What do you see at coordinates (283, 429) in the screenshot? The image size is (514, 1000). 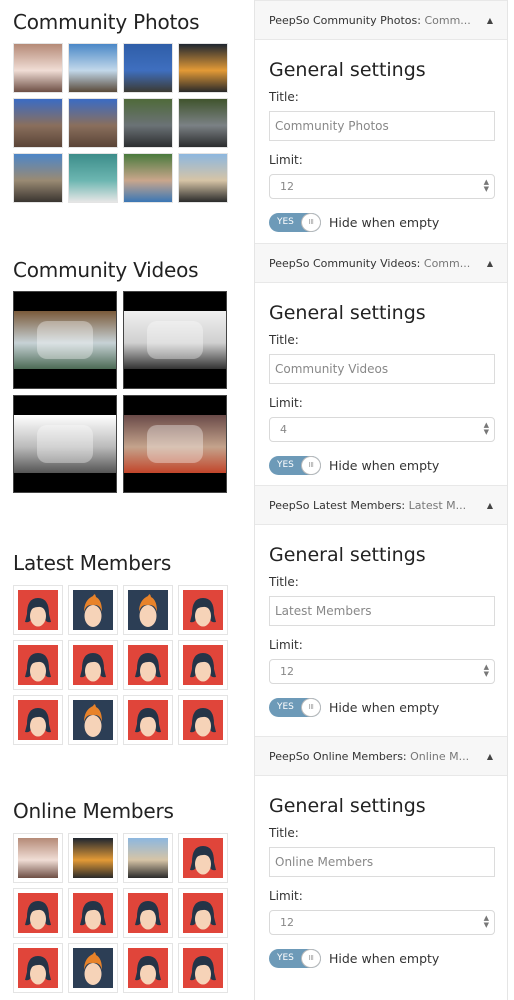 I see `limit-value: 4` at bounding box center [283, 429].